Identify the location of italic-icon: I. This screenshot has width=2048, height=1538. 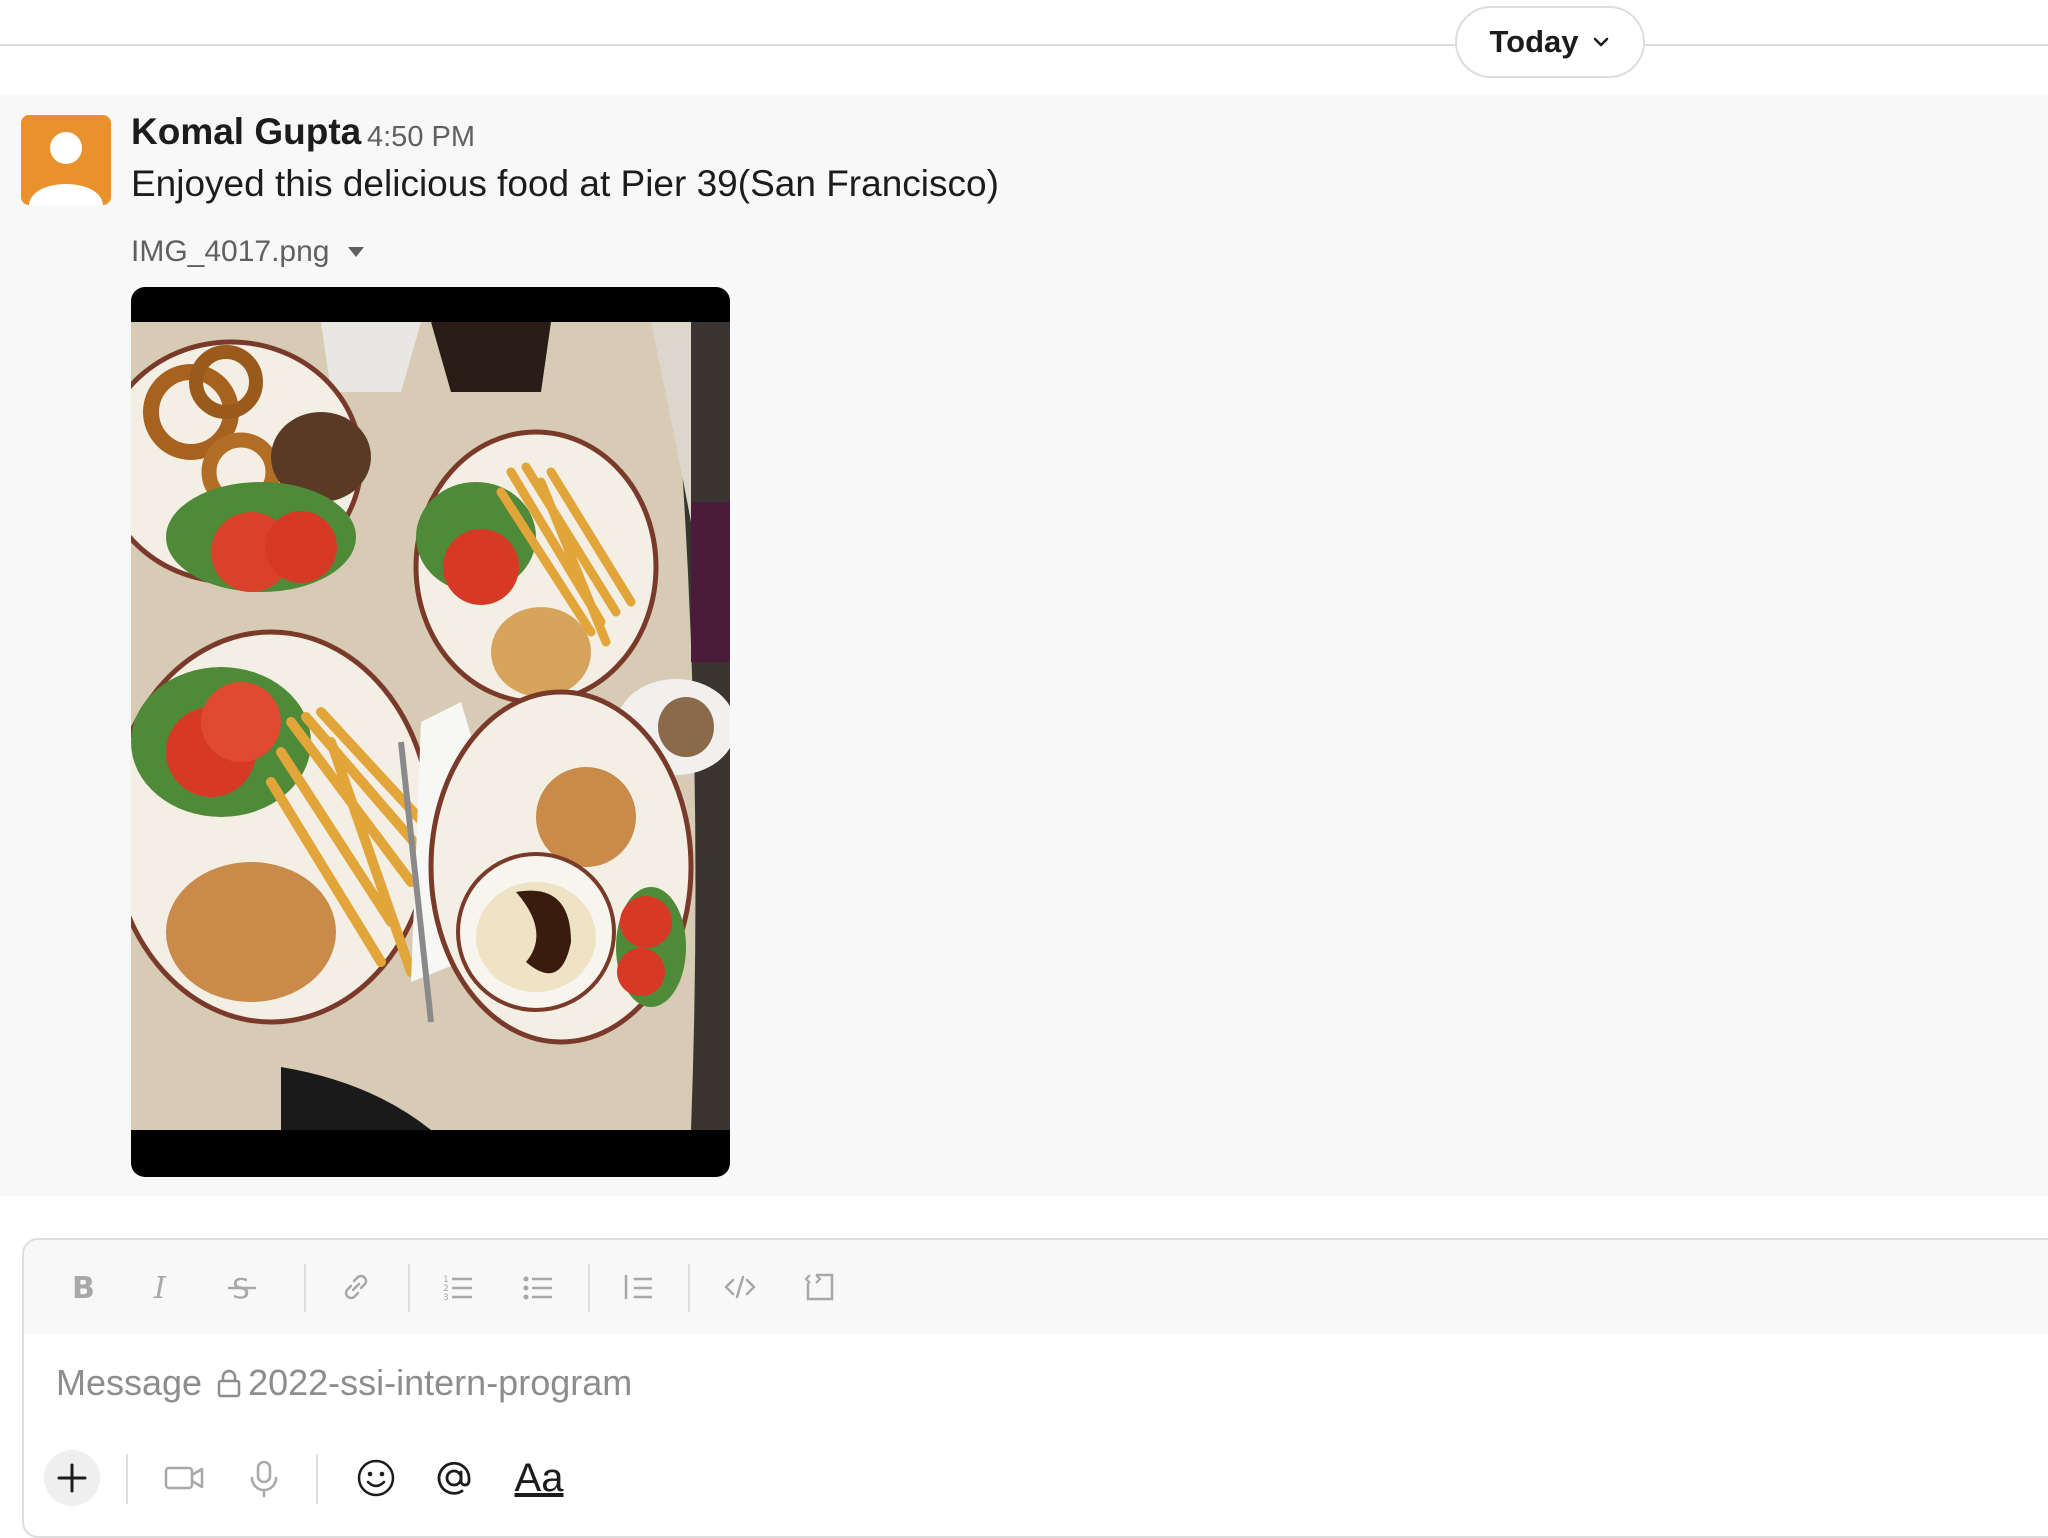
(162, 1287).